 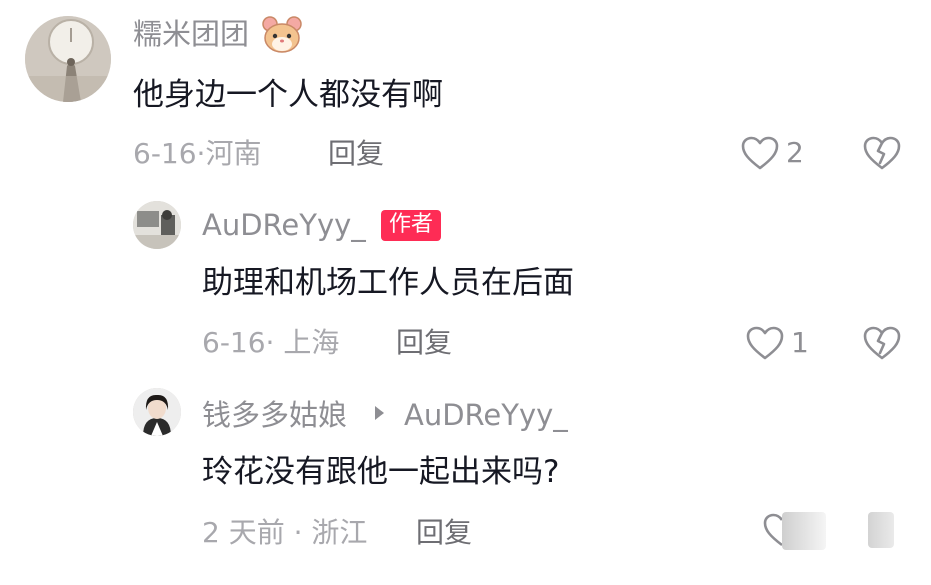 I want to click on like-count: 2, so click(x=795, y=152).